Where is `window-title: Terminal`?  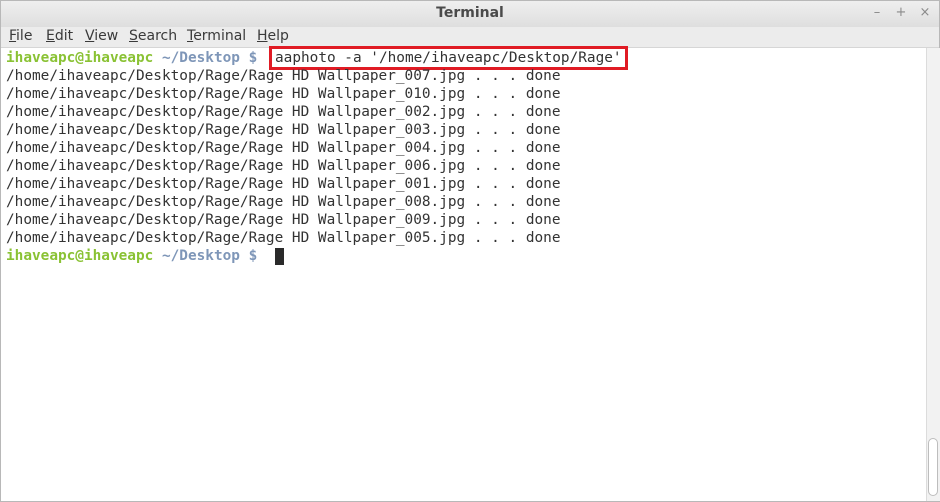
window-title: Terminal is located at coordinates (470, 13).